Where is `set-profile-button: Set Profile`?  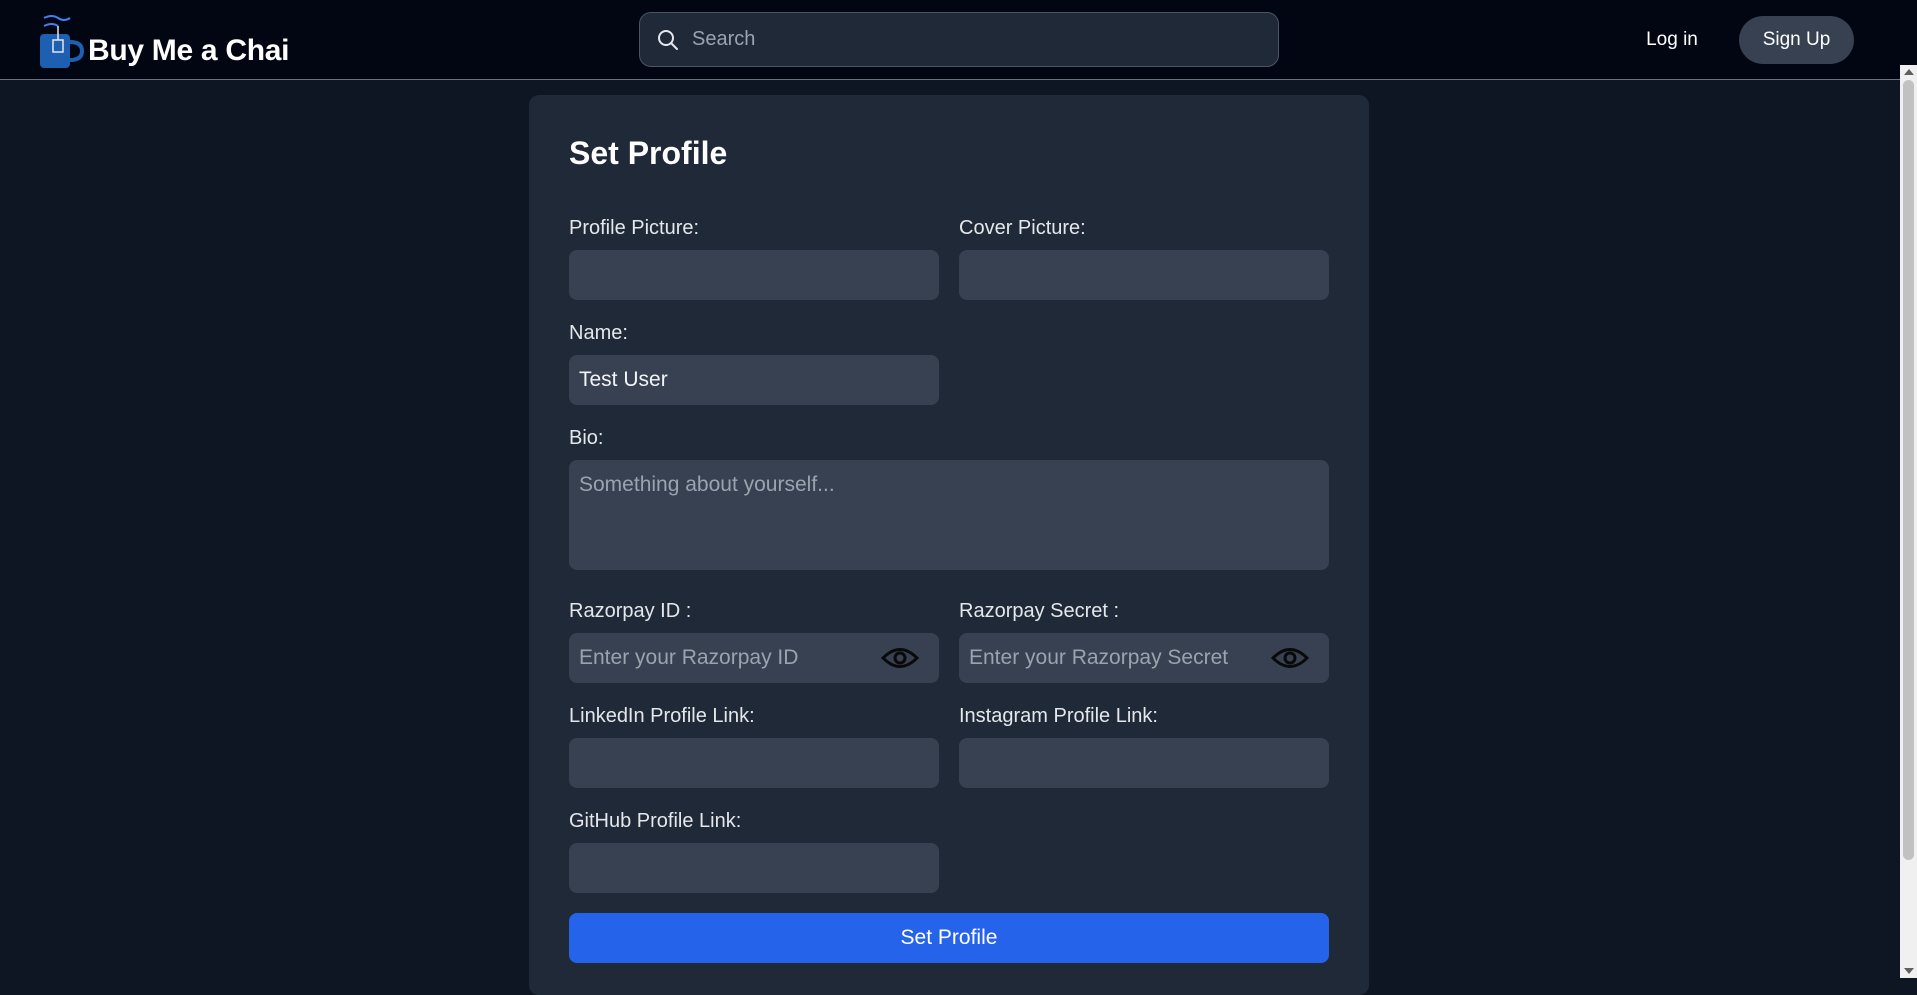 set-profile-button: Set Profile is located at coordinates (949, 938).